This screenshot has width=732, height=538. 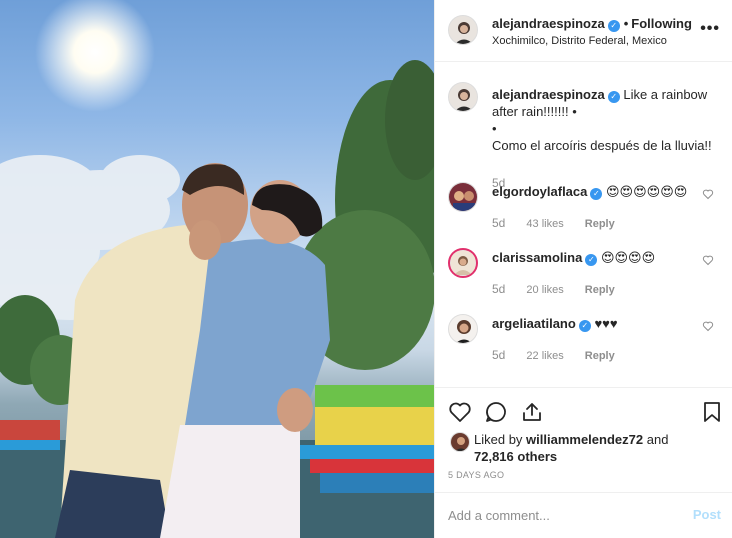 I want to click on heart-icon, so click(x=460, y=412).